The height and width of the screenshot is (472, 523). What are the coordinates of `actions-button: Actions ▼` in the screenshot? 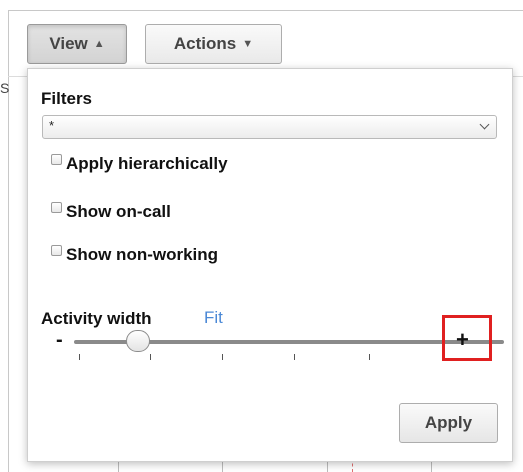 It's located at (213, 44).